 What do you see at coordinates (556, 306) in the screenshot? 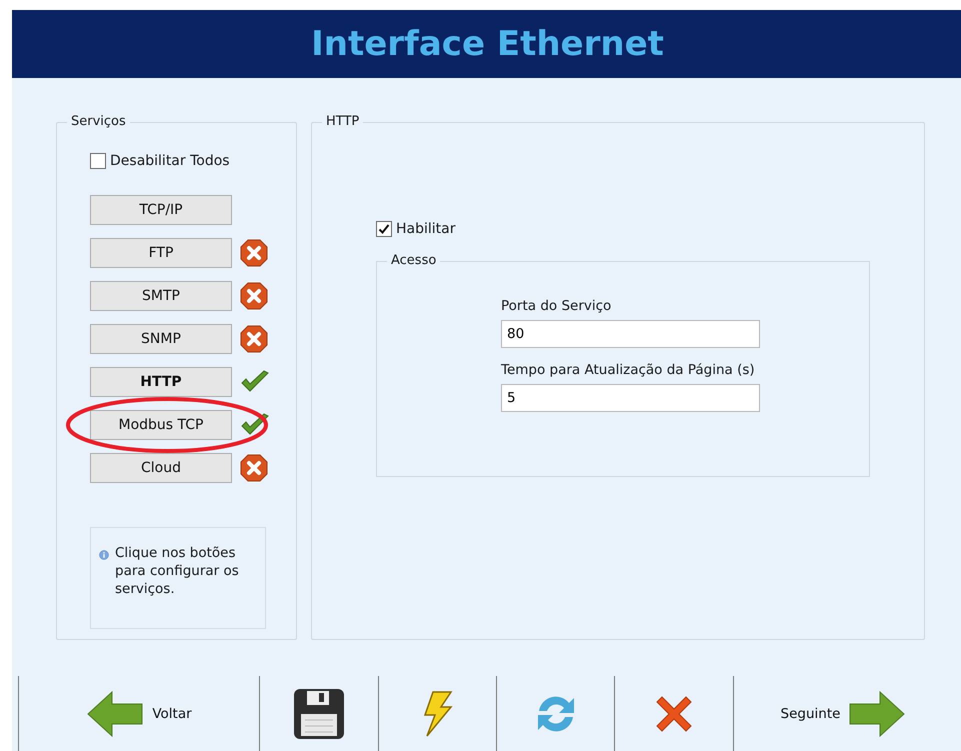
I see `field-label: Porta do Serviço` at bounding box center [556, 306].